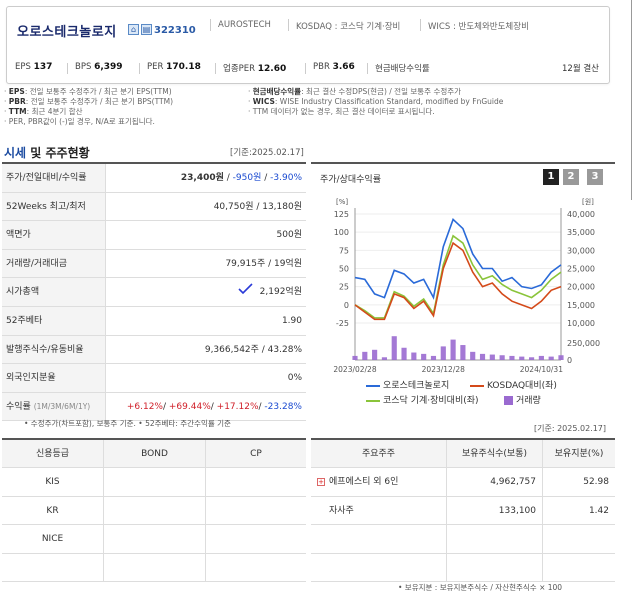 The image size is (634, 608). What do you see at coordinates (341, 111) in the screenshot?
I see `note-line: · TTM 데이터가 없는 경우, 최근 결산 데이터로 표시됩니다.` at bounding box center [341, 111].